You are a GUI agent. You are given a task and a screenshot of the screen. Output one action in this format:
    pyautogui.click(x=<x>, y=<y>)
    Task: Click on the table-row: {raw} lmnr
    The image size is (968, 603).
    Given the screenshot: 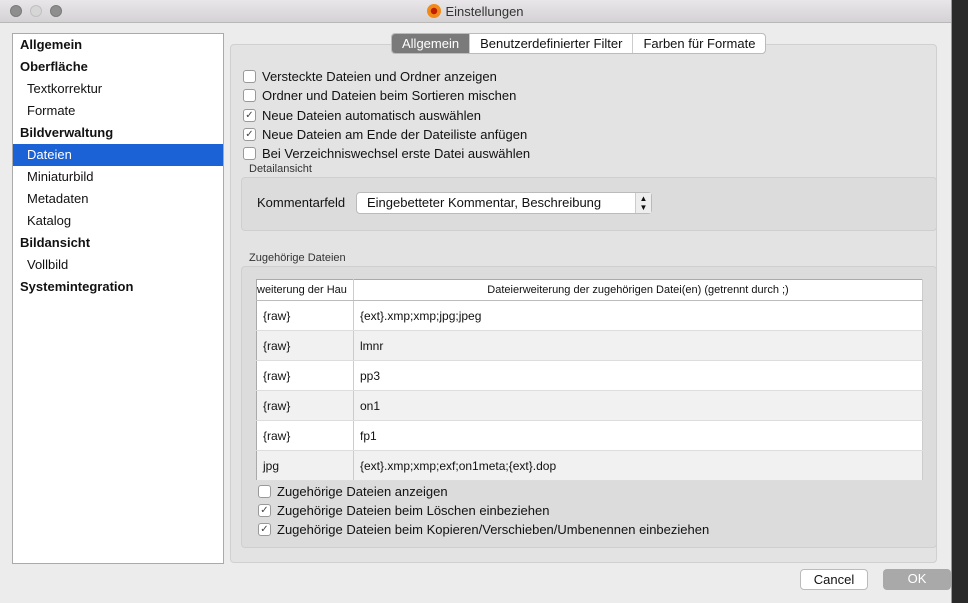 What is the action you would take?
    pyautogui.click(x=589, y=345)
    